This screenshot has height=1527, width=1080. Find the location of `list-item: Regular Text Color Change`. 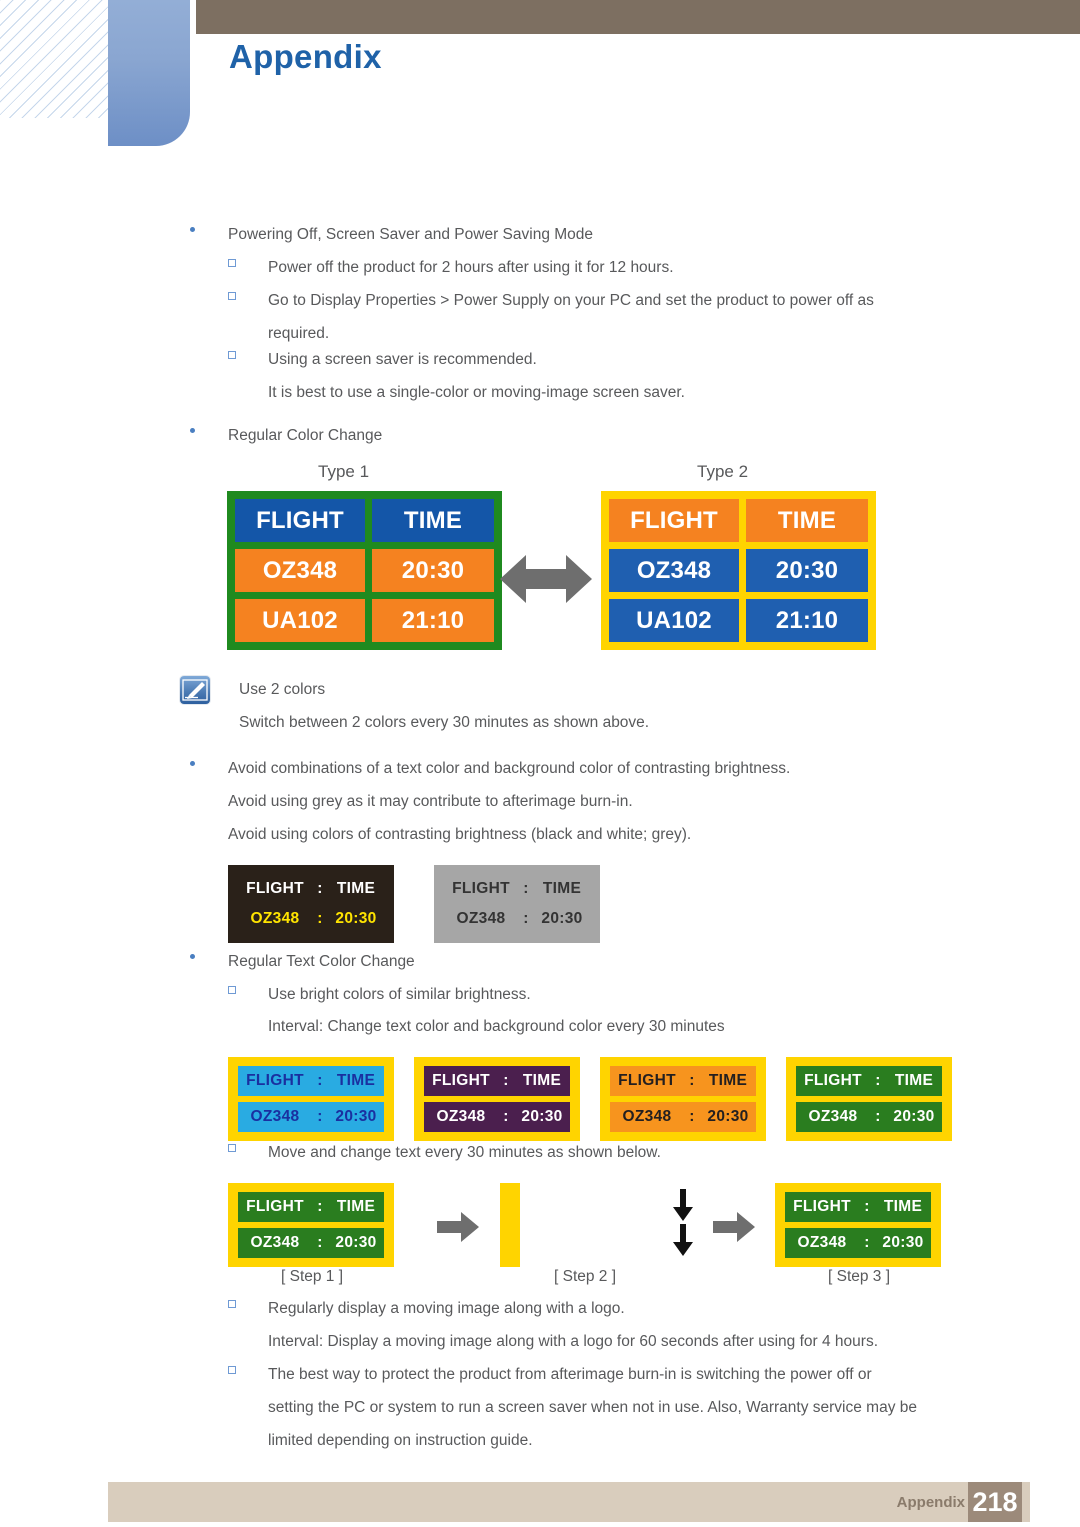

list-item: Regular Text Color Change is located at coordinates (605, 961).